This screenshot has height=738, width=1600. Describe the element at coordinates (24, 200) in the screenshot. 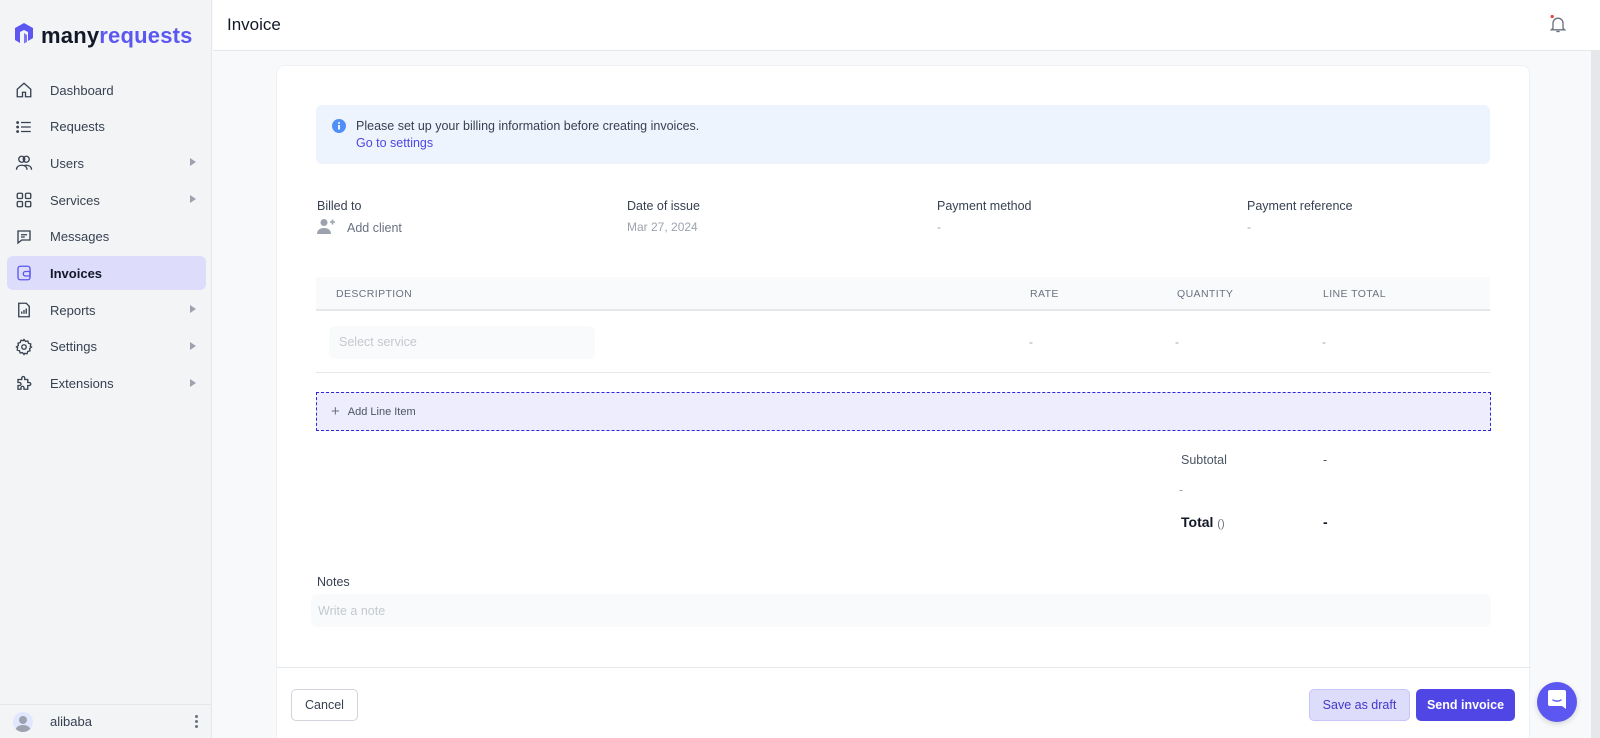

I see `grid-icon` at that location.